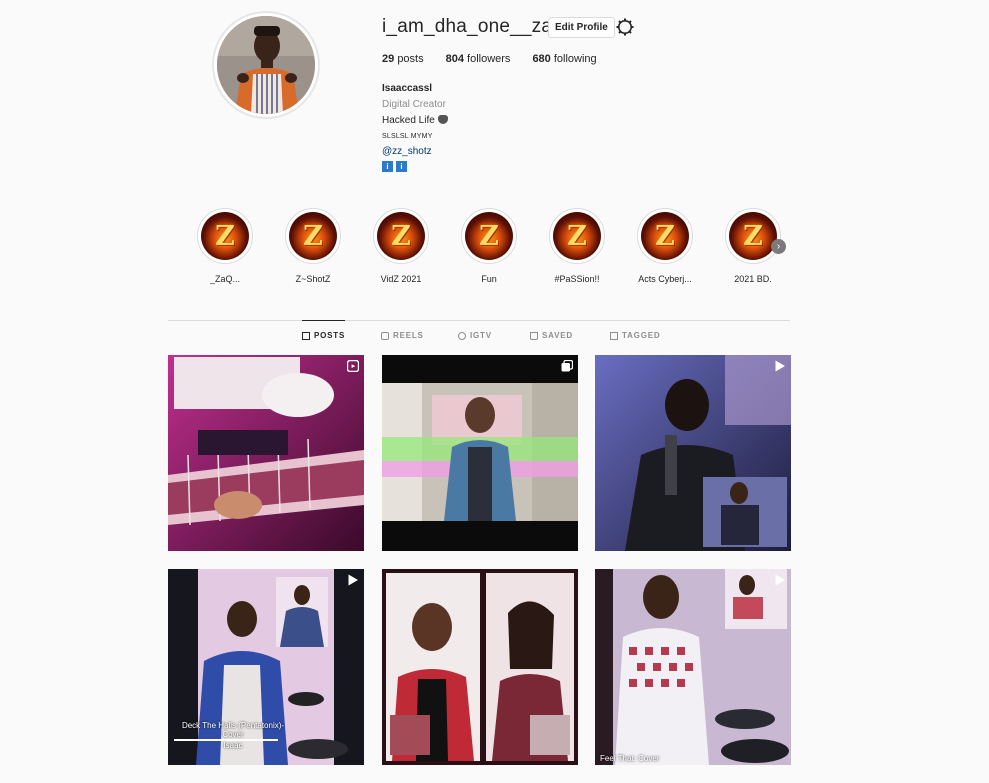 The height and width of the screenshot is (783, 989). What do you see at coordinates (385, 336) in the screenshot?
I see `reels-icon` at bounding box center [385, 336].